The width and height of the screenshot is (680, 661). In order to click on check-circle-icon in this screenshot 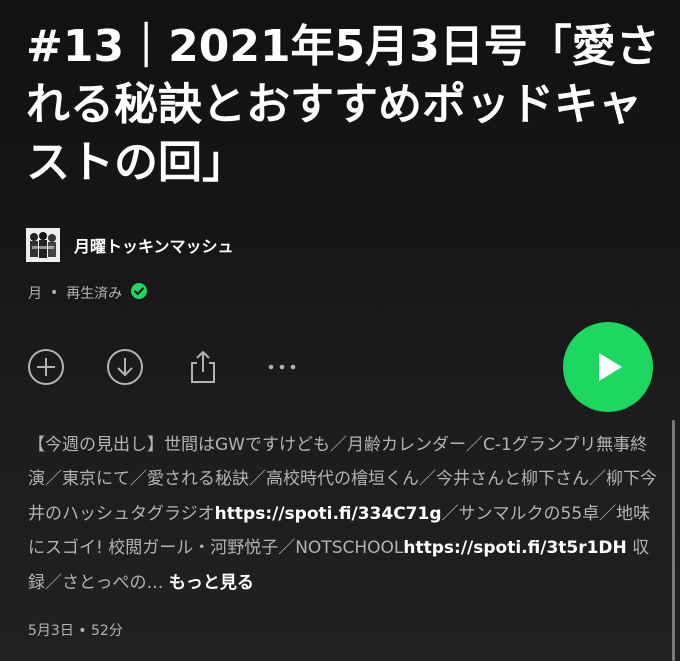, I will do `click(139, 293)`.